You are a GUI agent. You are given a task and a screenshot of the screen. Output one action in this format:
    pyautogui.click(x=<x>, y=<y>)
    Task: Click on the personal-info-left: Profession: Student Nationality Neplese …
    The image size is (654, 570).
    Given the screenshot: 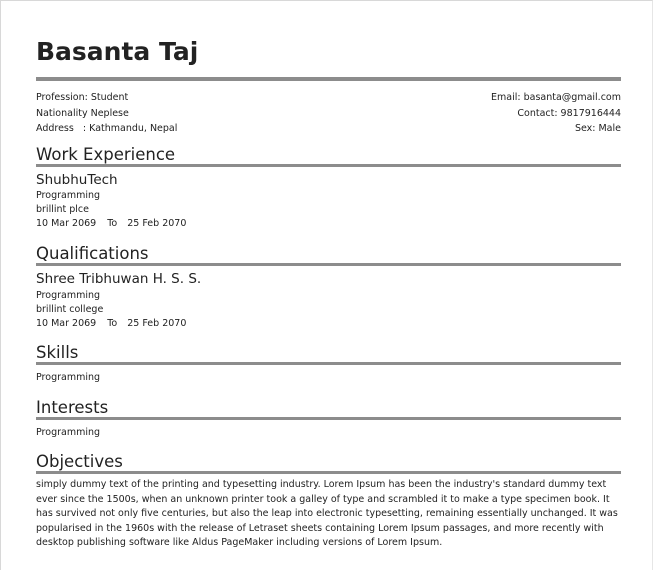 What is the action you would take?
    pyautogui.click(x=106, y=113)
    